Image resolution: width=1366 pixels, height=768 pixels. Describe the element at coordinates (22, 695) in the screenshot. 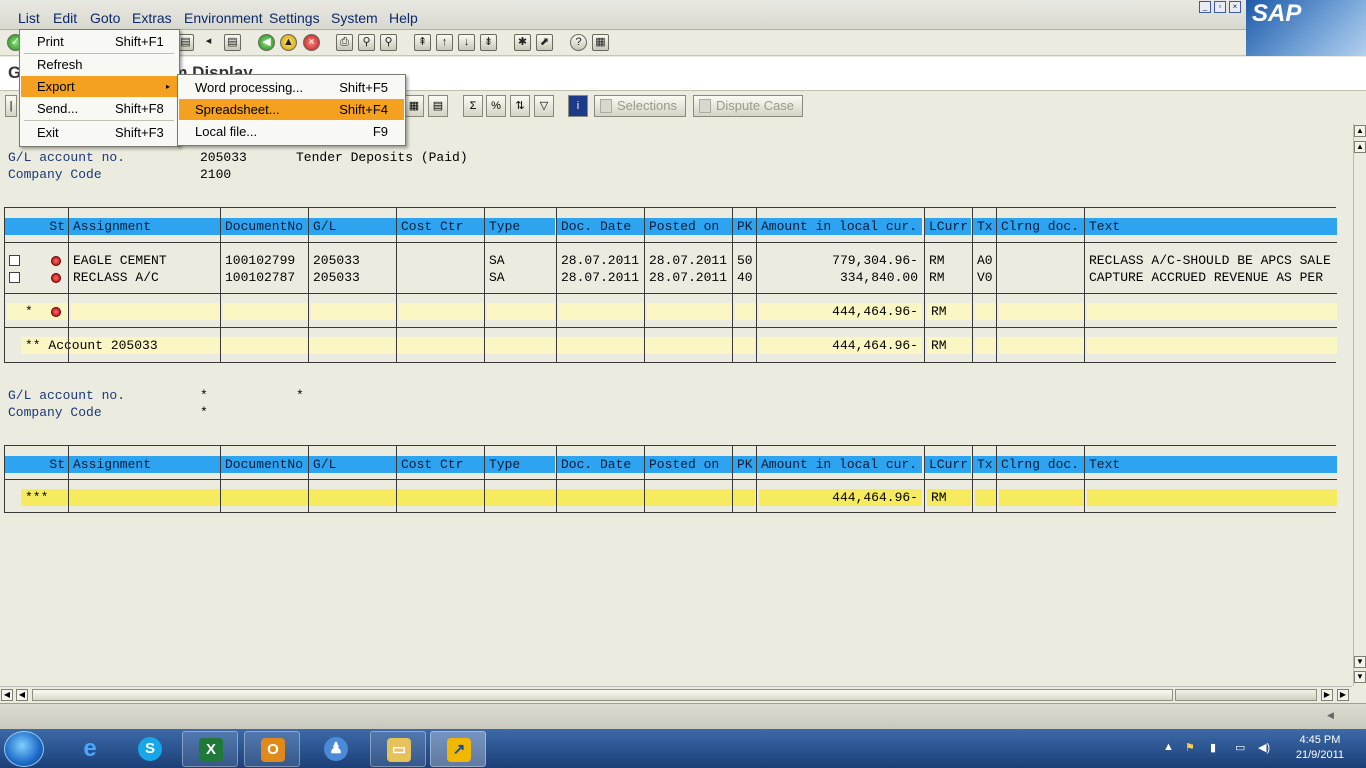

I see `page-left-icon: ◀` at that location.